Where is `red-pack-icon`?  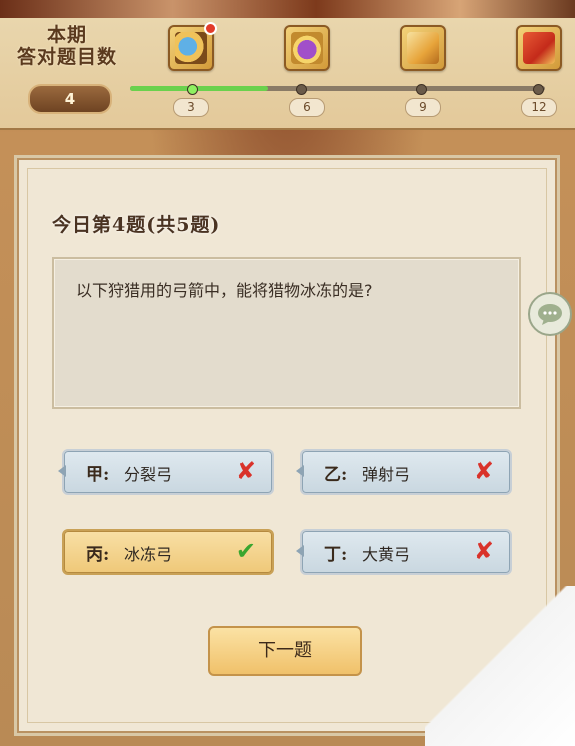 red-pack-icon is located at coordinates (539, 48).